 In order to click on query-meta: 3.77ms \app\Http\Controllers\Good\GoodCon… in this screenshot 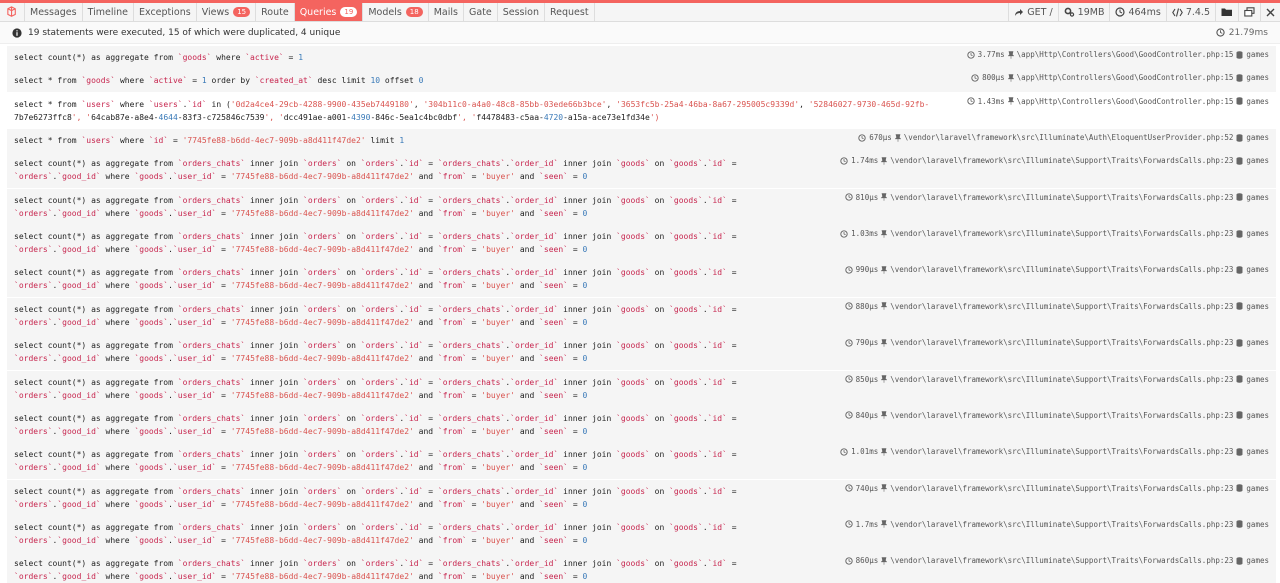, I will do `click(1117, 54)`.